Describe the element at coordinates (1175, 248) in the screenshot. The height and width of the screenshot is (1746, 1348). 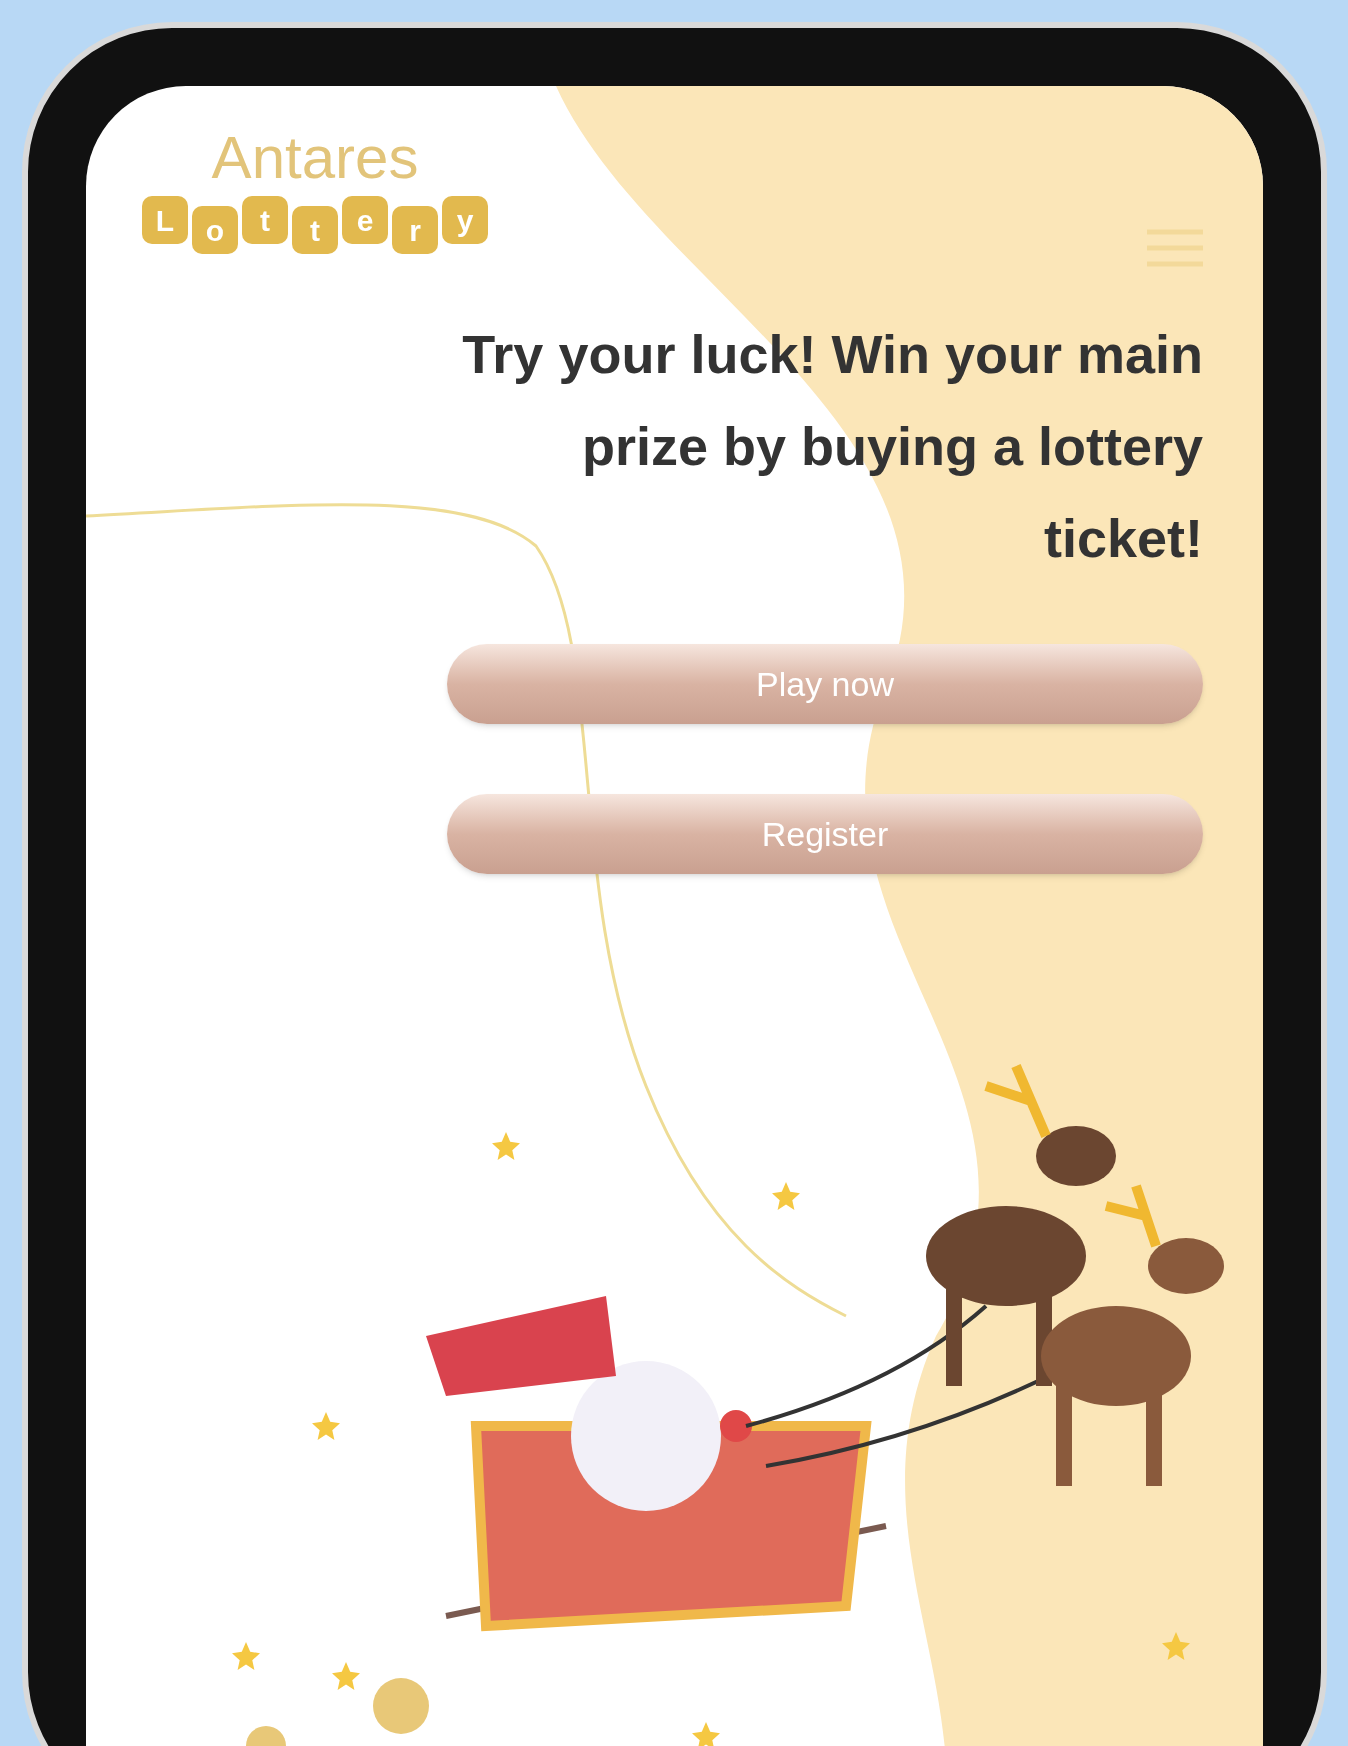
I see `menu-icon` at that location.